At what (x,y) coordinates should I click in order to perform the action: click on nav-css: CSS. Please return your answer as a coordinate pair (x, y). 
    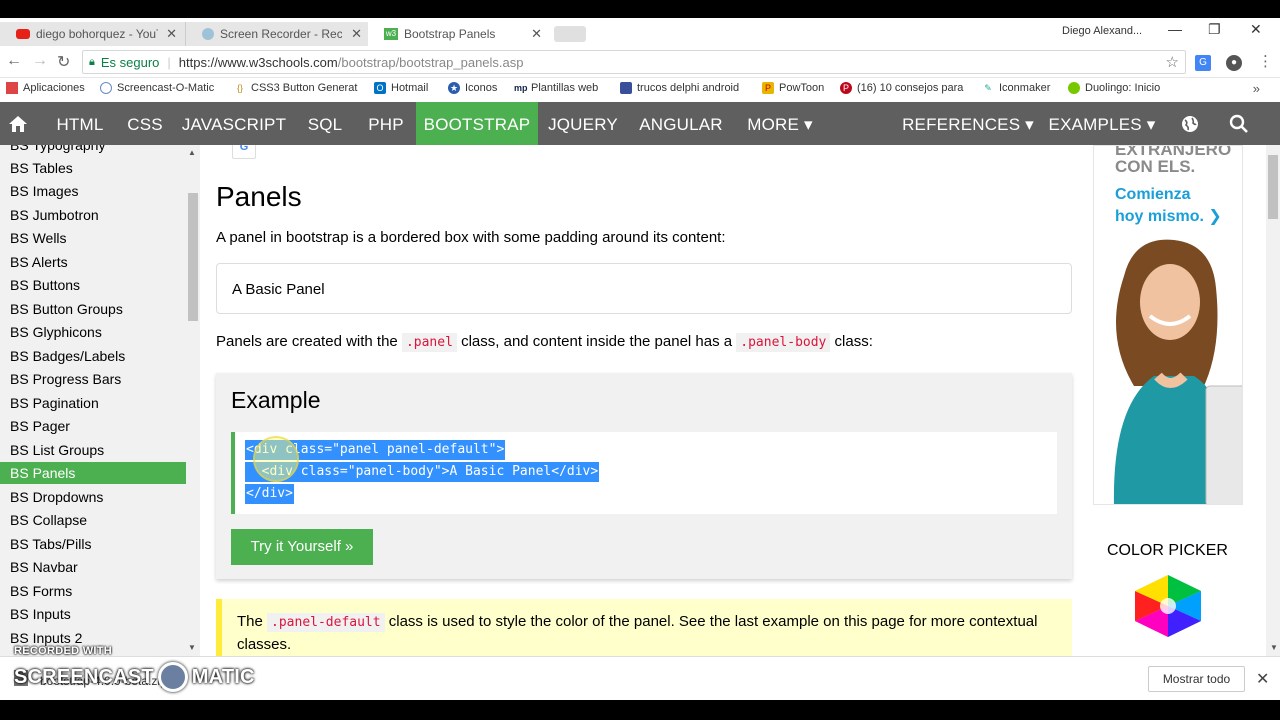
    Looking at the image, I should click on (145, 123).